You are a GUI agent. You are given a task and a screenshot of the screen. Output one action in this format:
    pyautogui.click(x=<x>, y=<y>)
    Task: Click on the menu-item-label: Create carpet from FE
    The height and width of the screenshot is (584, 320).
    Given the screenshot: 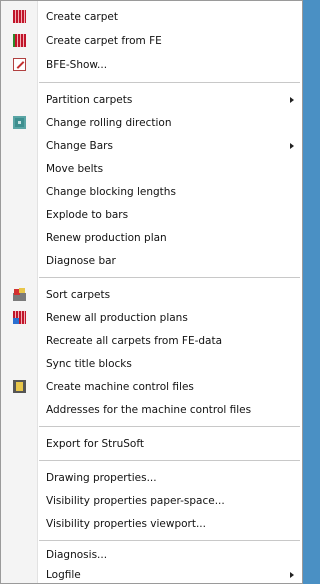 What is the action you would take?
    pyautogui.click(x=104, y=41)
    